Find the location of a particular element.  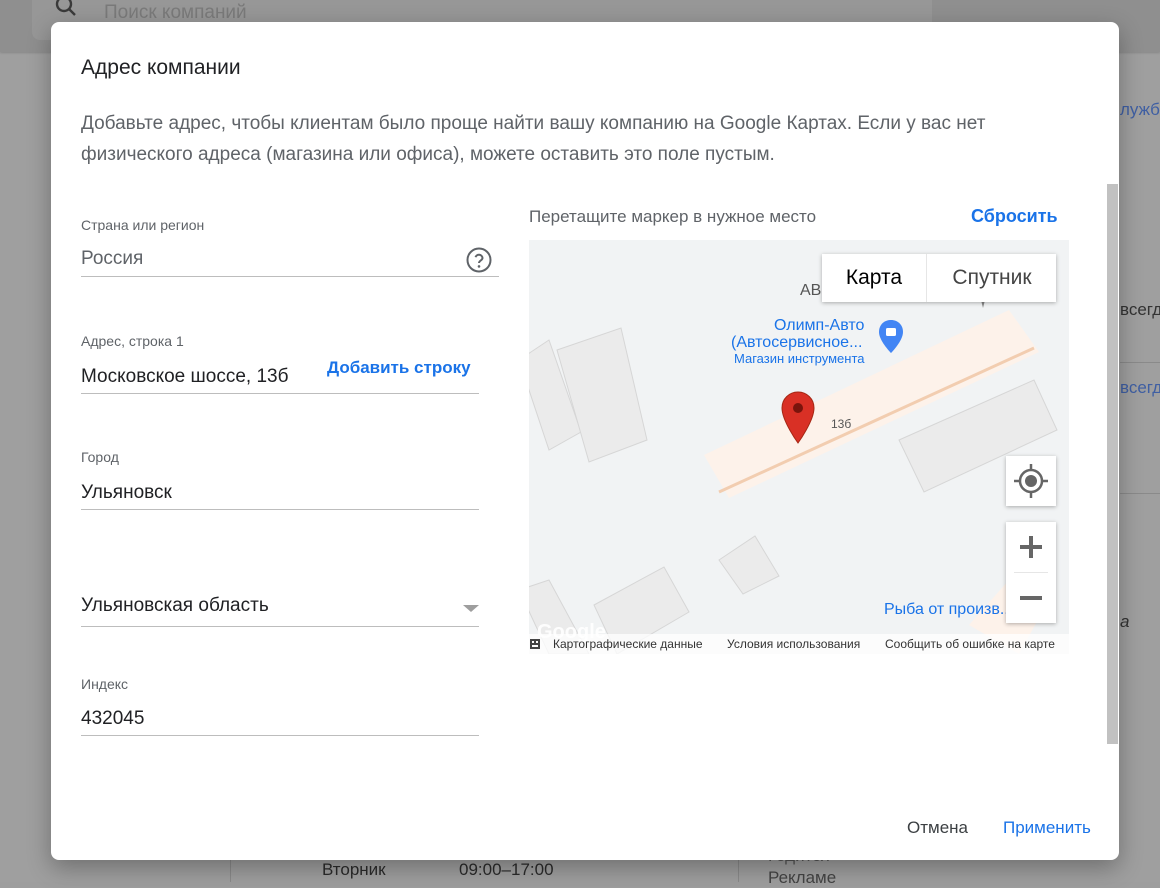

map-type-switch: Карта Спутник is located at coordinates (939, 278).